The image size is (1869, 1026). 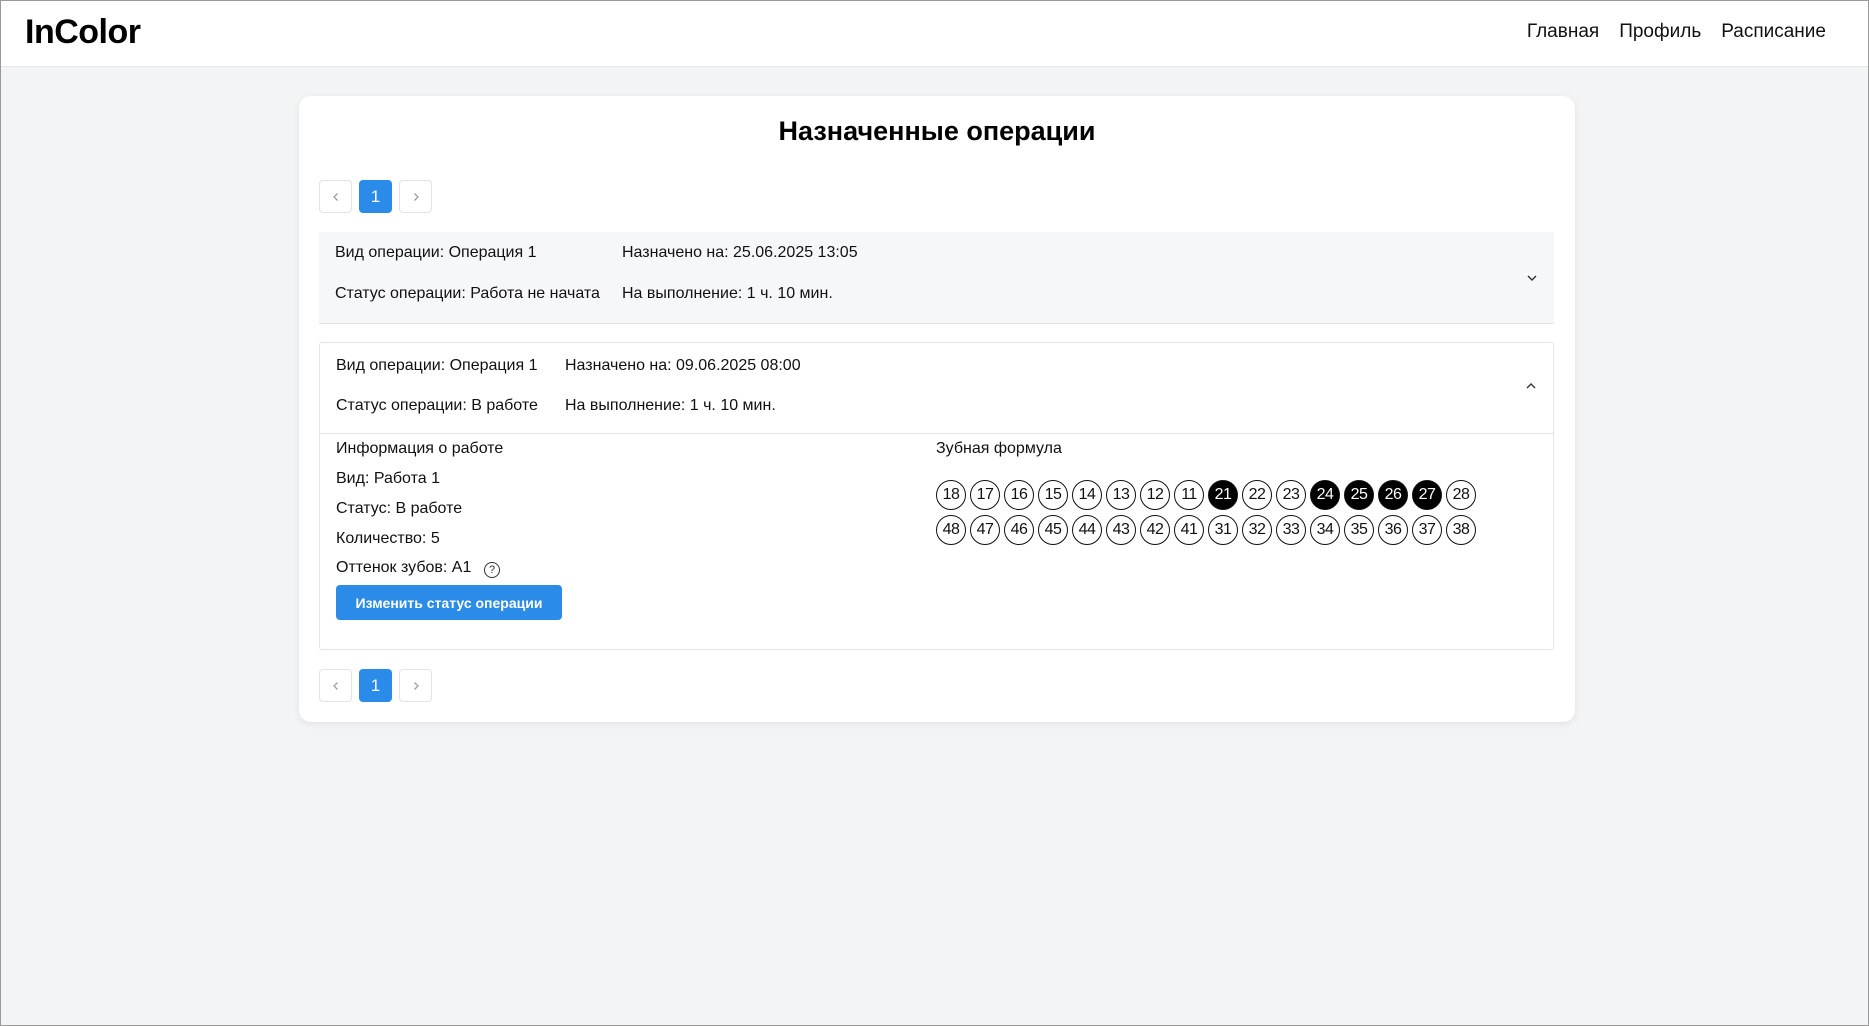 What do you see at coordinates (951, 530) in the screenshot?
I see `tooth-48: 48` at bounding box center [951, 530].